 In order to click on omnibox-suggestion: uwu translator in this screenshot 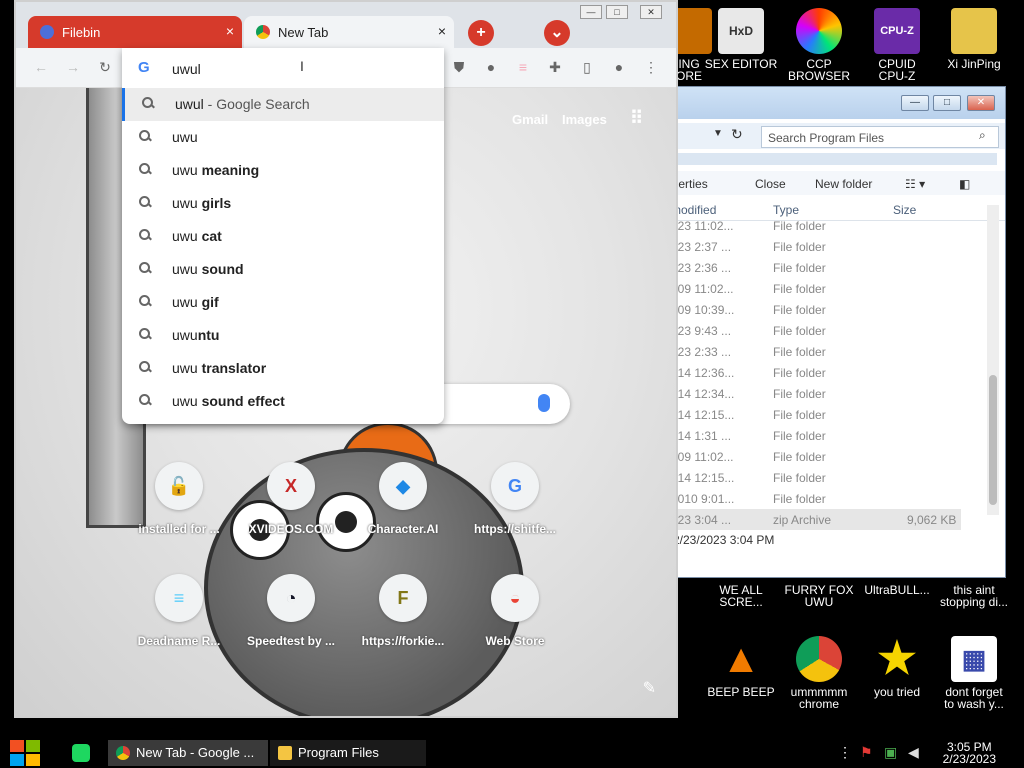, I will do `click(283, 368)`.